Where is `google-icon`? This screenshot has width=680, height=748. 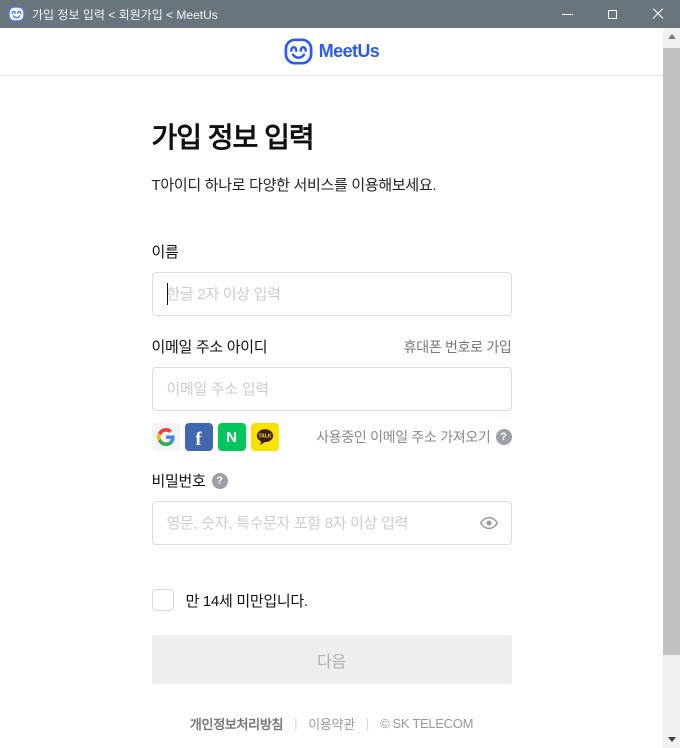
google-icon is located at coordinates (165, 437).